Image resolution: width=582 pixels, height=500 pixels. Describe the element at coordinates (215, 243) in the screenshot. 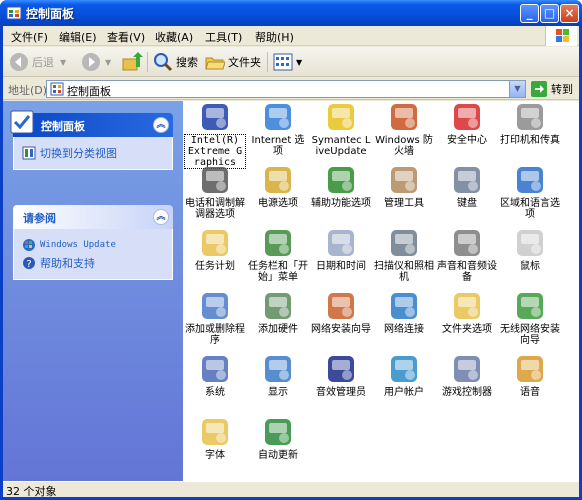

I see `scheduled-tasks-icon` at that location.